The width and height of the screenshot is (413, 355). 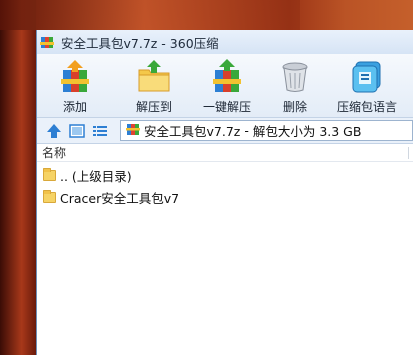 What do you see at coordinates (96, 176) in the screenshot?
I see `list-item-label: .. (上级目录)` at bounding box center [96, 176].